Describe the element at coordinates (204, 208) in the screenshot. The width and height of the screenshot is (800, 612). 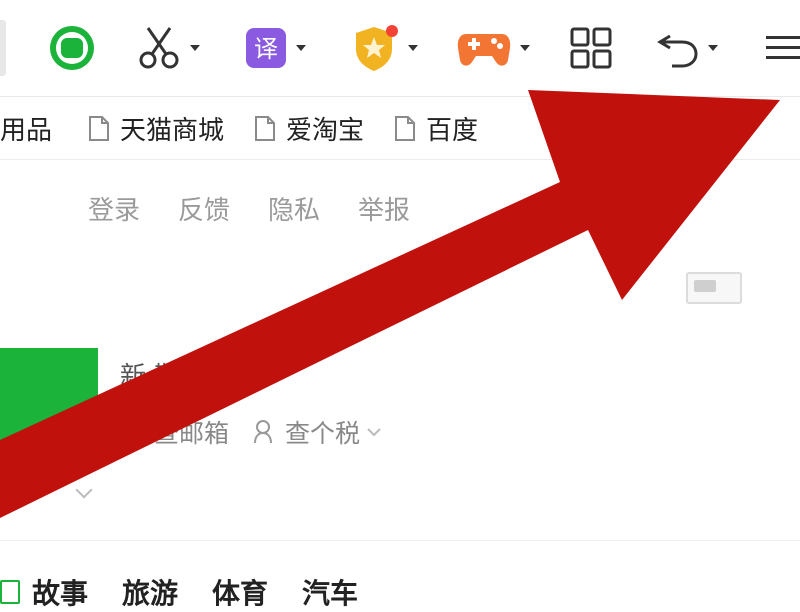
I see `feedback-link: 反馈` at that location.